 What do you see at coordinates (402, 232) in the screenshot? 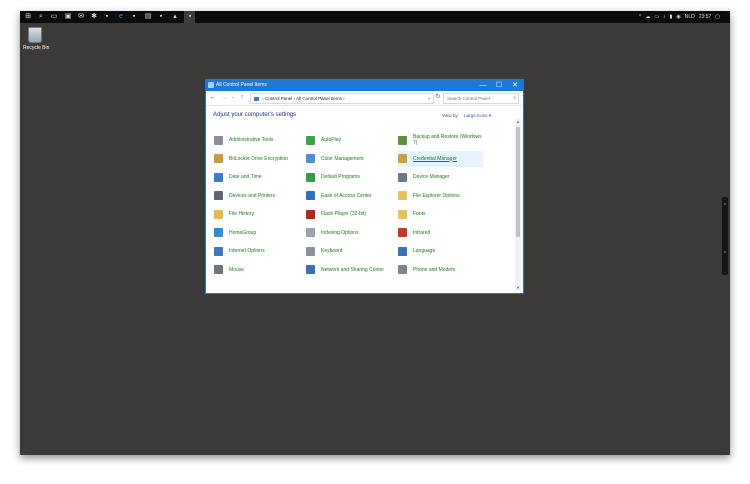
I see `infrared-icon` at bounding box center [402, 232].